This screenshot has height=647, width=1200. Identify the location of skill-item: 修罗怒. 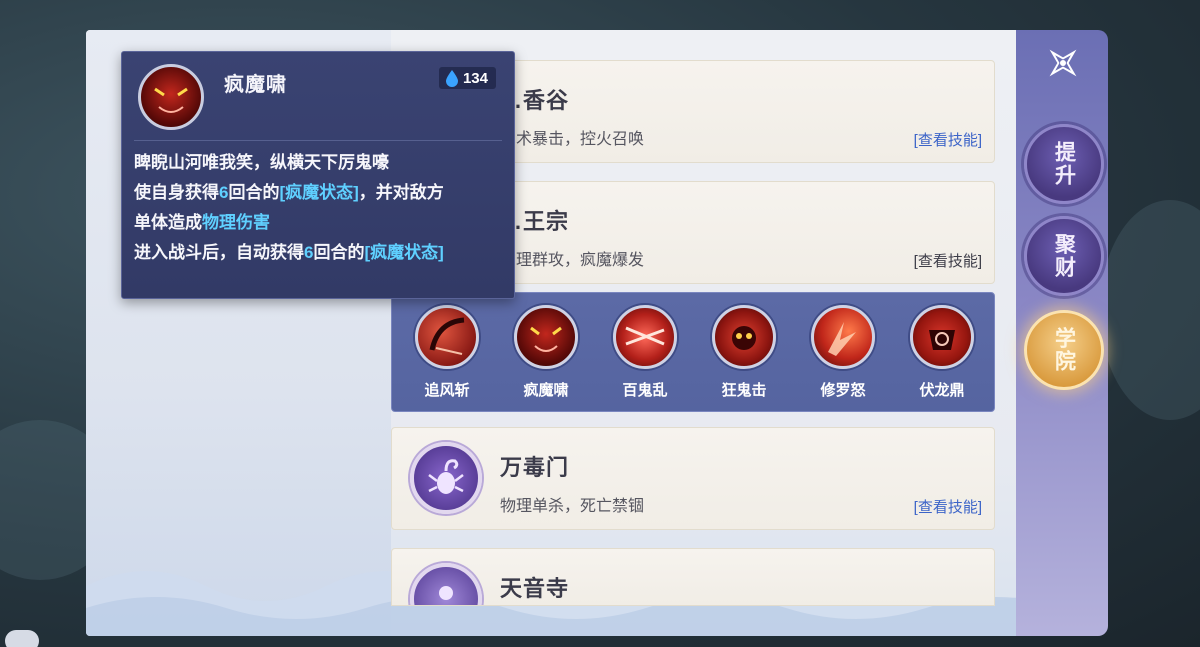
(843, 352).